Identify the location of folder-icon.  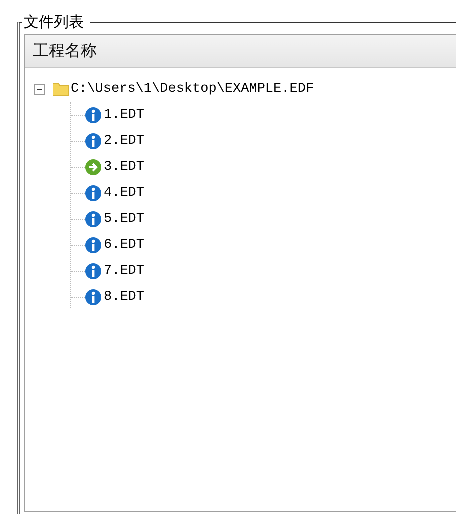
(61, 89).